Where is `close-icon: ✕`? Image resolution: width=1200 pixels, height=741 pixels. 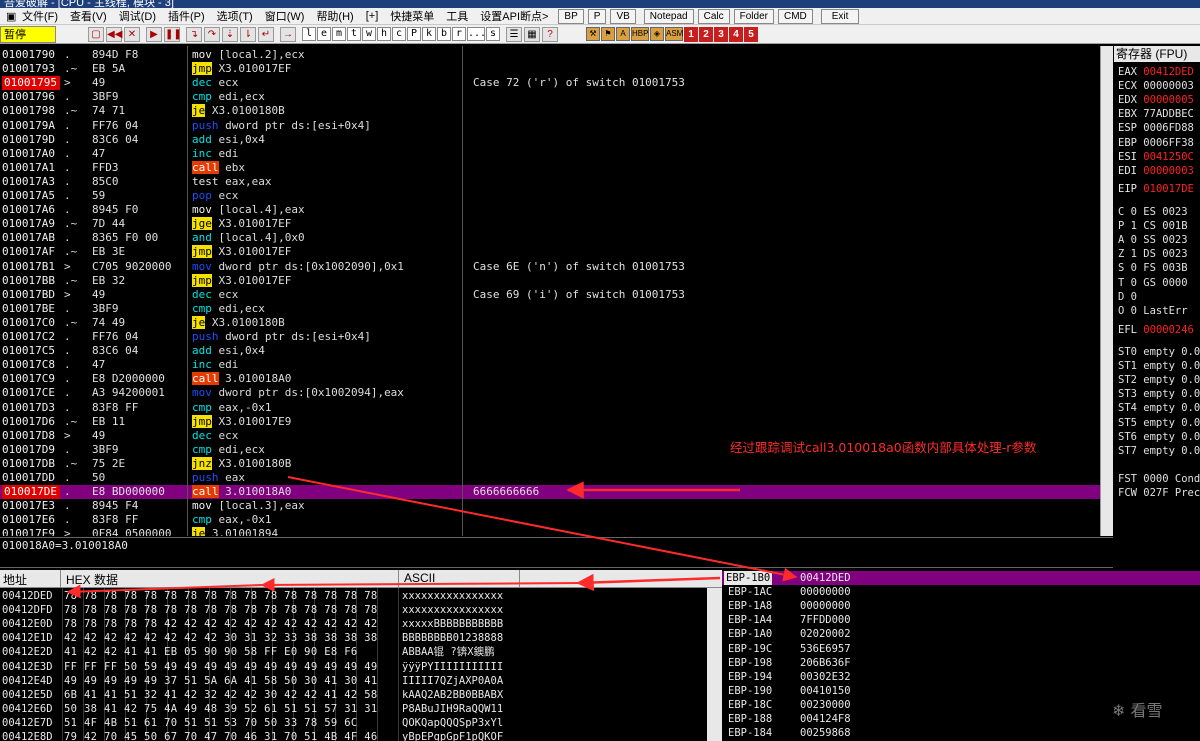 close-icon: ✕ is located at coordinates (132, 34).